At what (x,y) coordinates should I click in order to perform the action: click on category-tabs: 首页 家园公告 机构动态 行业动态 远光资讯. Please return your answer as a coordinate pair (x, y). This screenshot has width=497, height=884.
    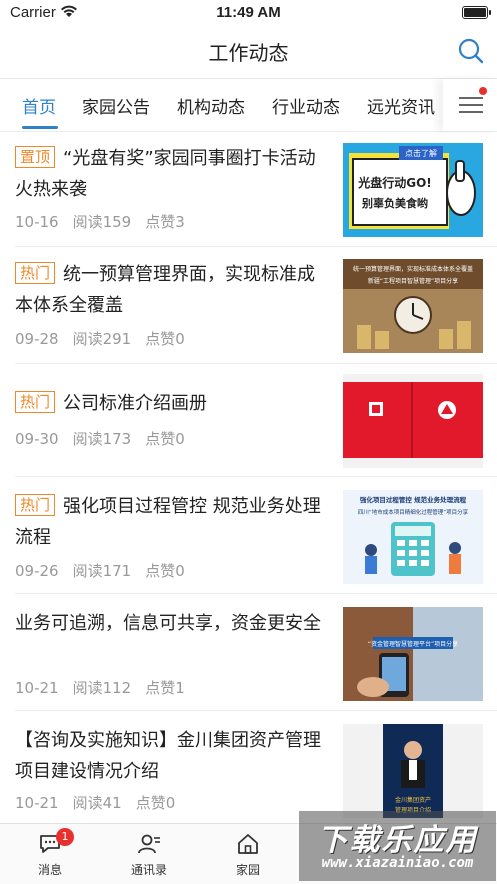
    Looking at the image, I should click on (225, 105).